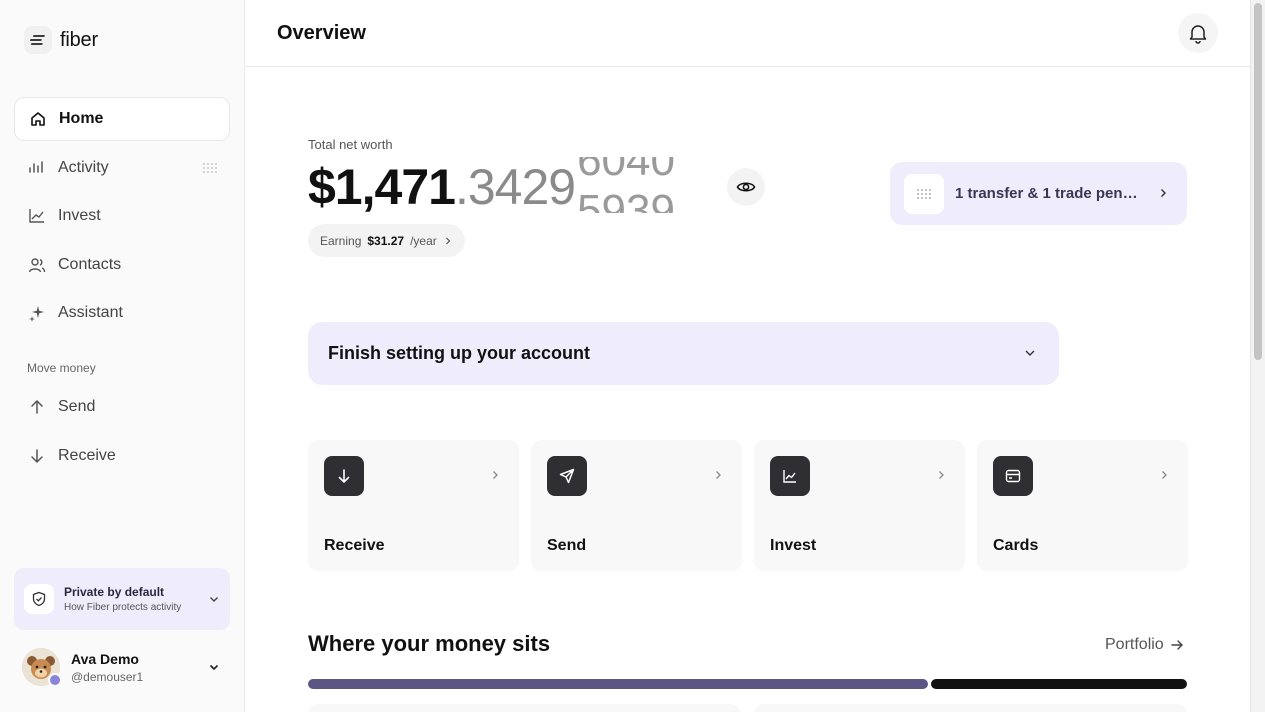  I want to click on bell-icon, so click(1198, 34).